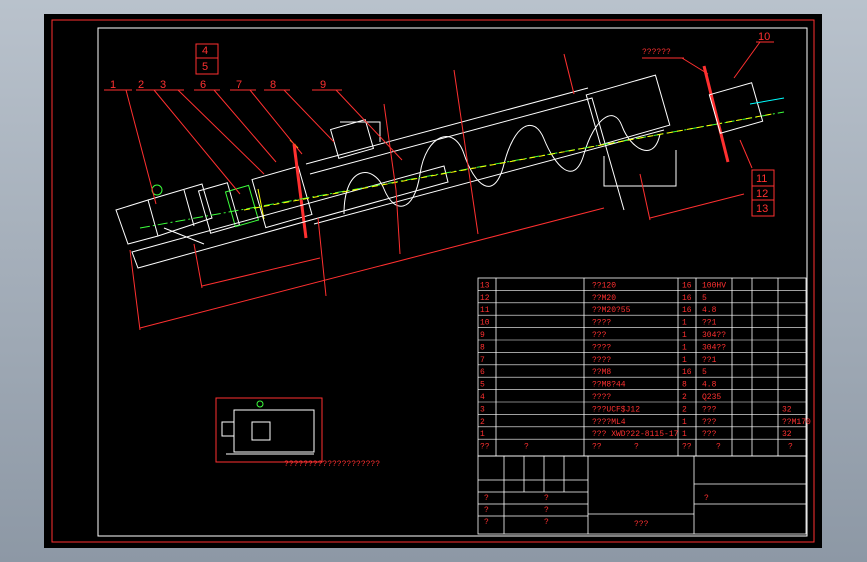  I want to click on bom-cell-no: 6, so click(482, 372).